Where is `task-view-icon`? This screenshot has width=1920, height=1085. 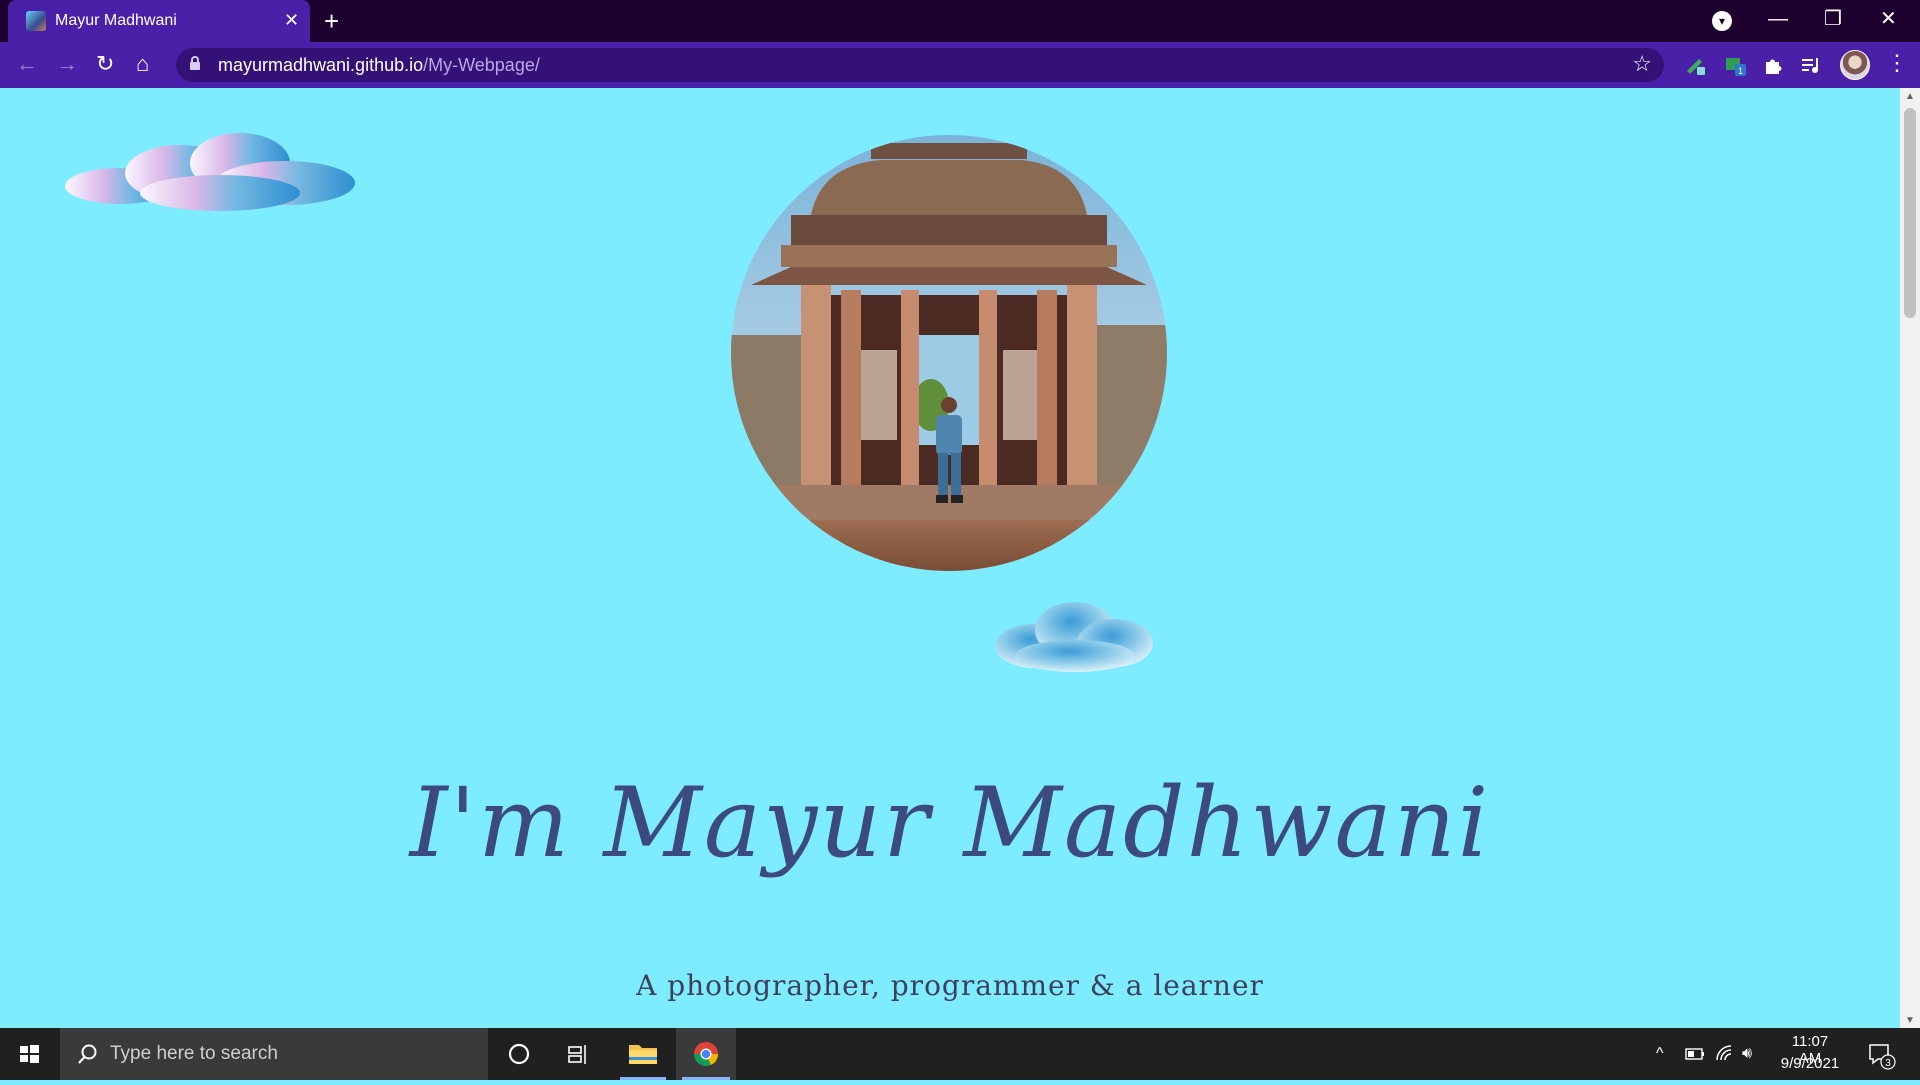 task-view-icon is located at coordinates (579, 1054).